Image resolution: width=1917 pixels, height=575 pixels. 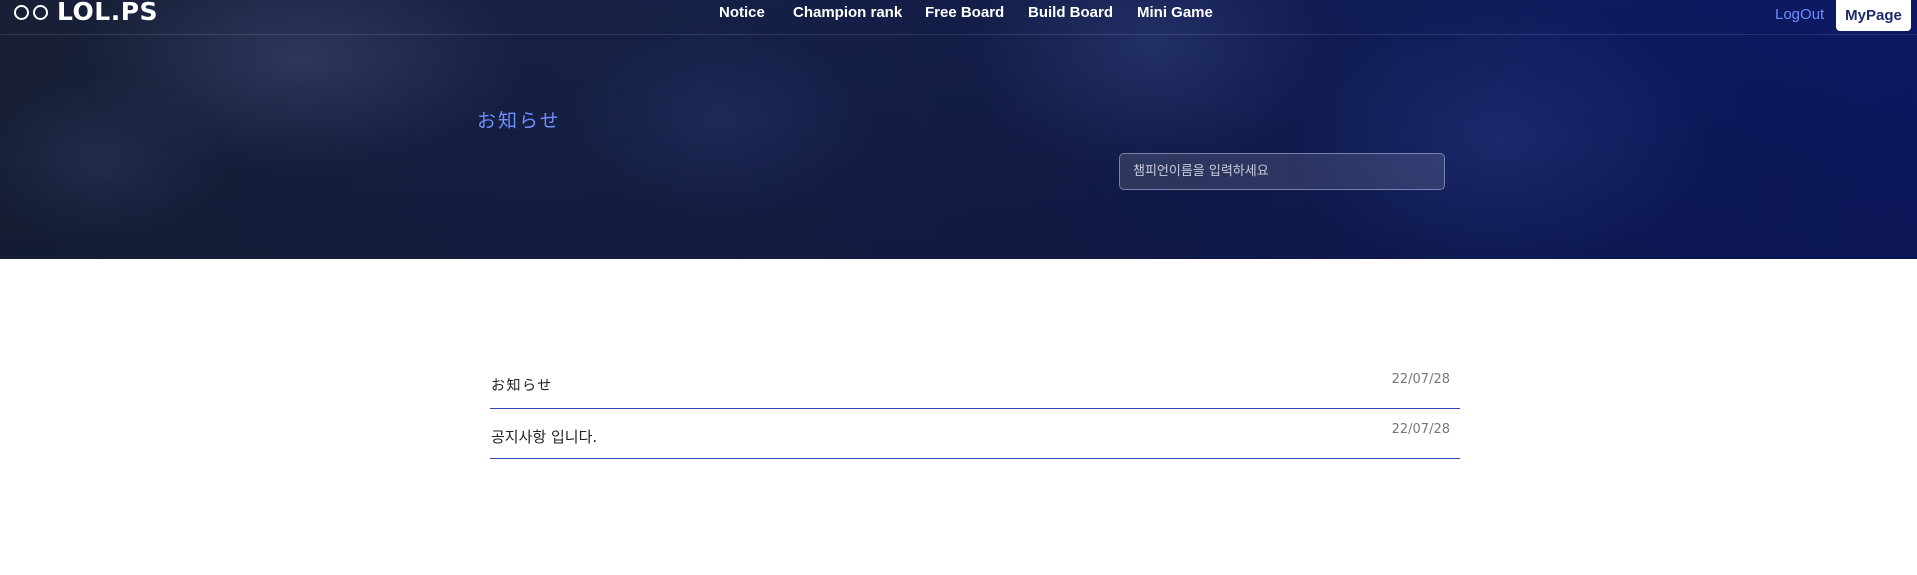 I want to click on nav-item-build-board: Build Board, so click(x=1070, y=12).